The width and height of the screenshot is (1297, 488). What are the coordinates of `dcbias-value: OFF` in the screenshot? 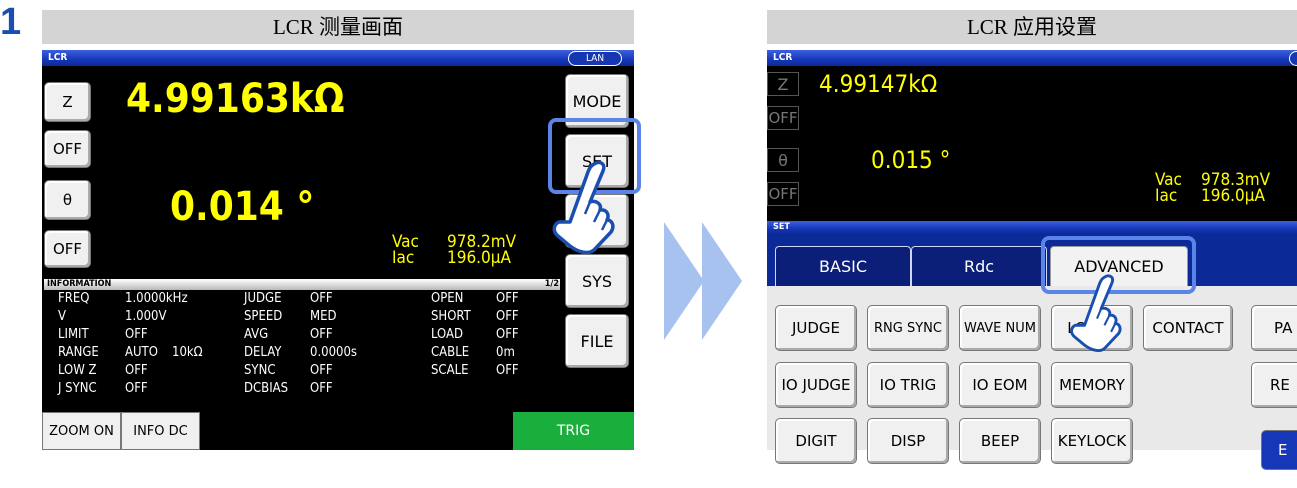 It's located at (321, 388).